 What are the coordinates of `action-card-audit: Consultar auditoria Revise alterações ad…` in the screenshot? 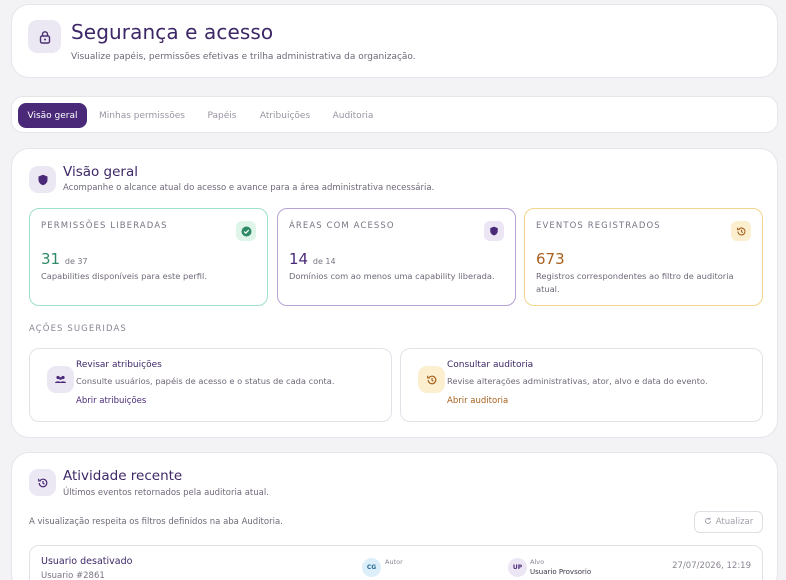 It's located at (581, 385).